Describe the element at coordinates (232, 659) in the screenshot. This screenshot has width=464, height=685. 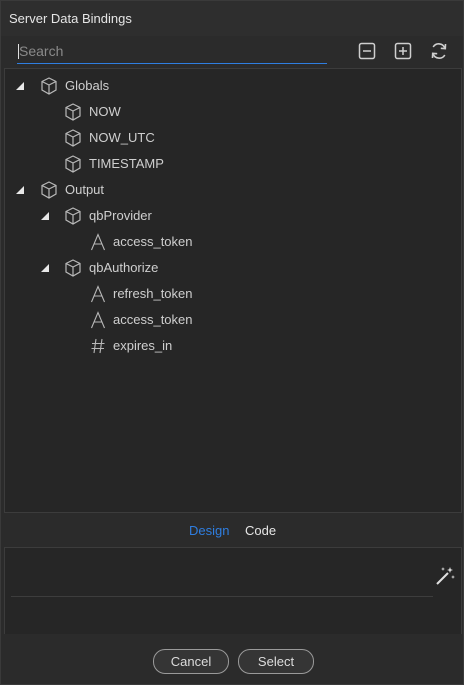
I see `dialog-footer` at that location.